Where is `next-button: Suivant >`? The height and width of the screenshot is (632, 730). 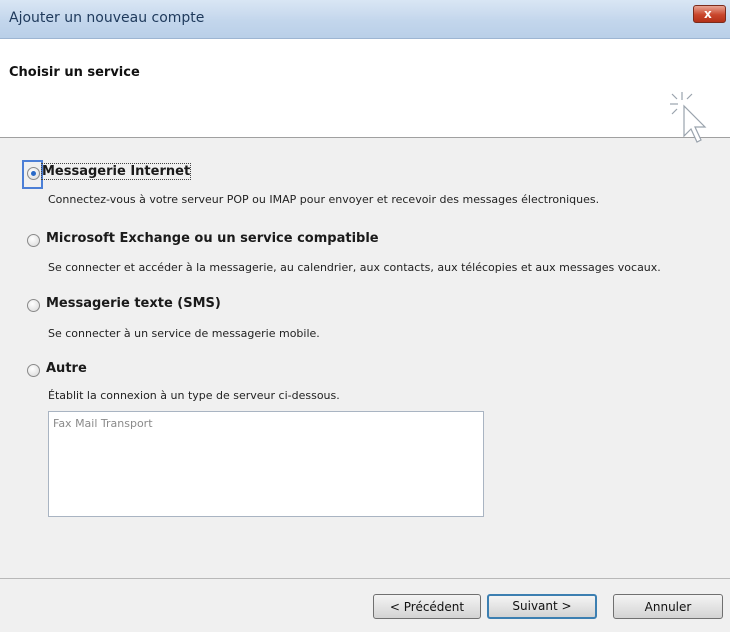
next-button: Suivant > is located at coordinates (542, 606).